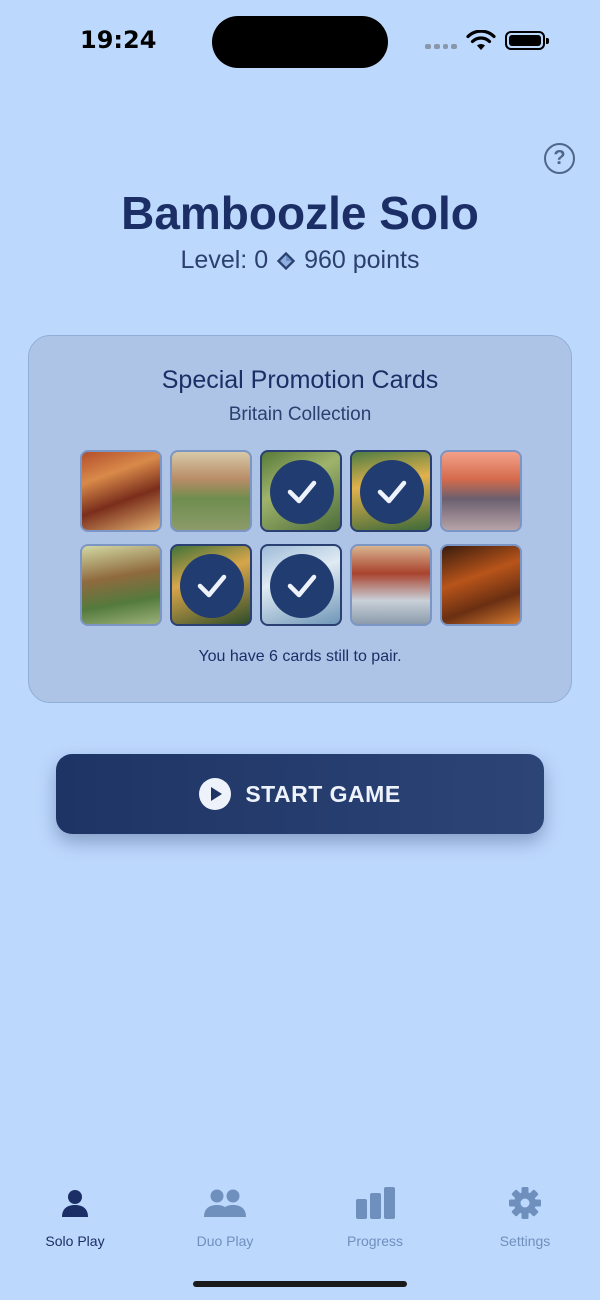 The height and width of the screenshot is (1300, 600). Describe the element at coordinates (118, 40) in the screenshot. I see `status-time: 19:24` at that location.